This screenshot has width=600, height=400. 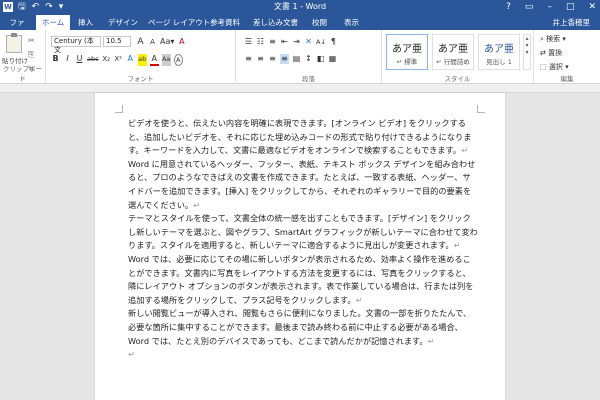 I want to click on change-case-button: Aa▾, so click(x=167, y=42).